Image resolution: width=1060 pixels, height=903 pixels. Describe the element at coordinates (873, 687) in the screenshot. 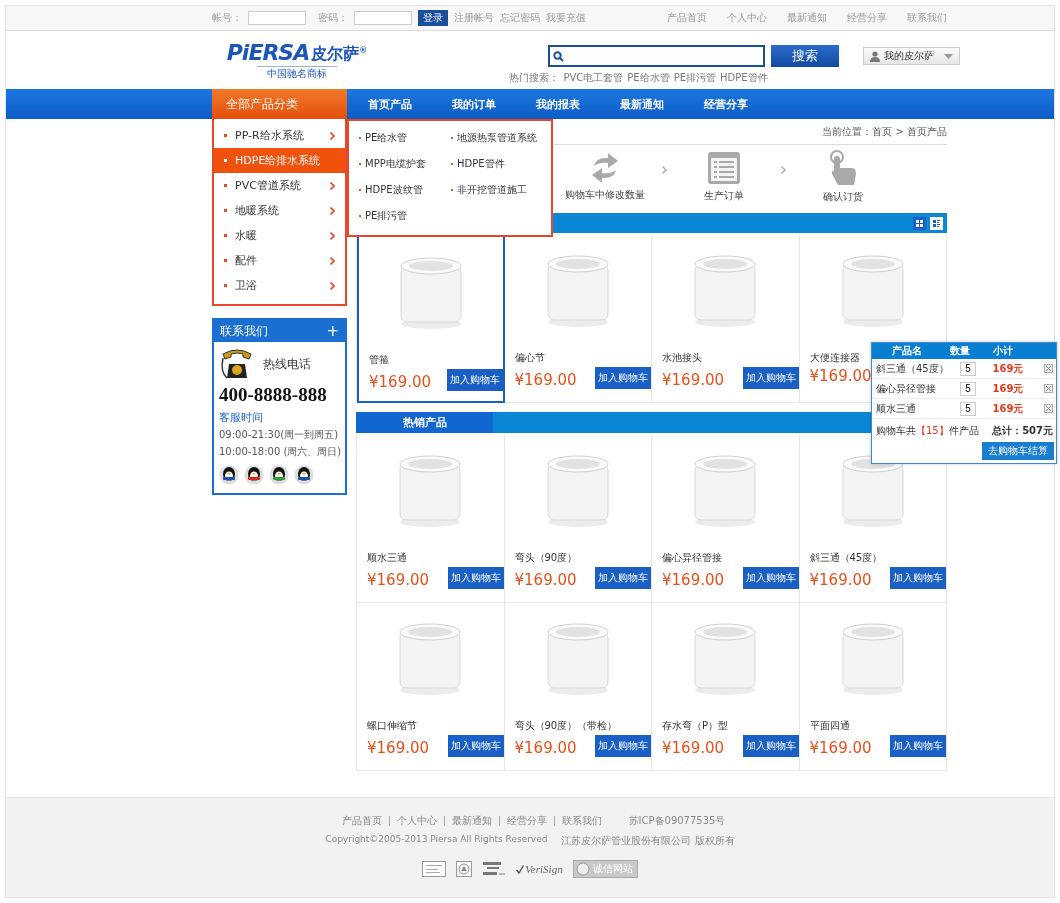

I see `product-card: 平面四通 ¥169.00 加入购物车` at that location.